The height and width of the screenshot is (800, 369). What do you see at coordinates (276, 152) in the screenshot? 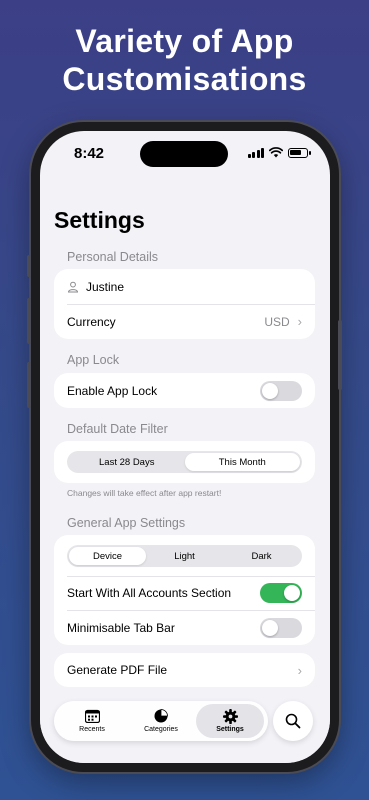
I see `wifi-icon` at bounding box center [276, 152].